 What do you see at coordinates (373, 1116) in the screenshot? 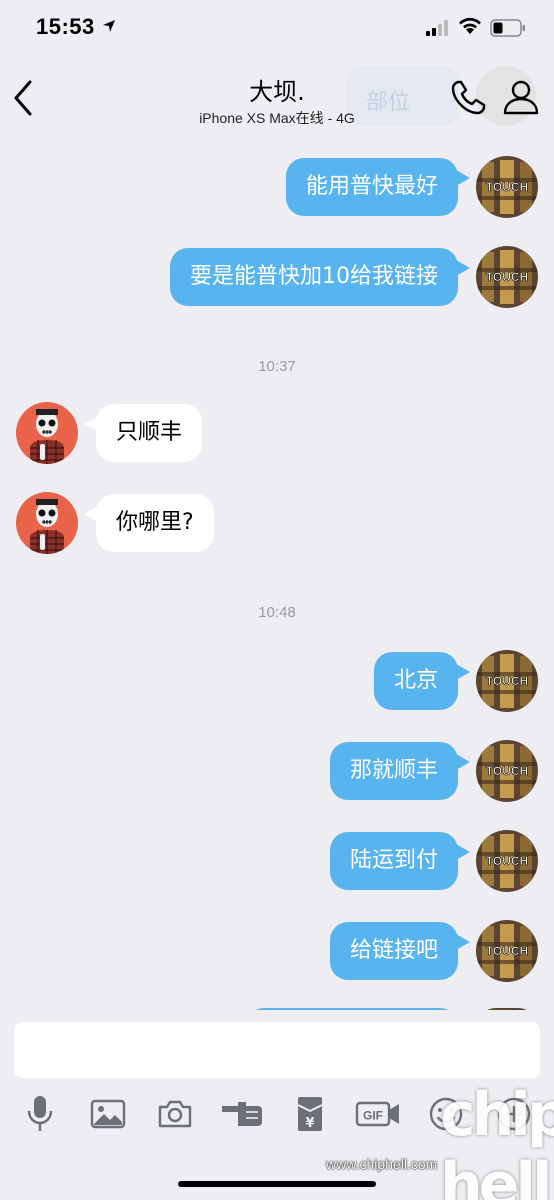
I see `svg-text: GIF` at bounding box center [373, 1116].